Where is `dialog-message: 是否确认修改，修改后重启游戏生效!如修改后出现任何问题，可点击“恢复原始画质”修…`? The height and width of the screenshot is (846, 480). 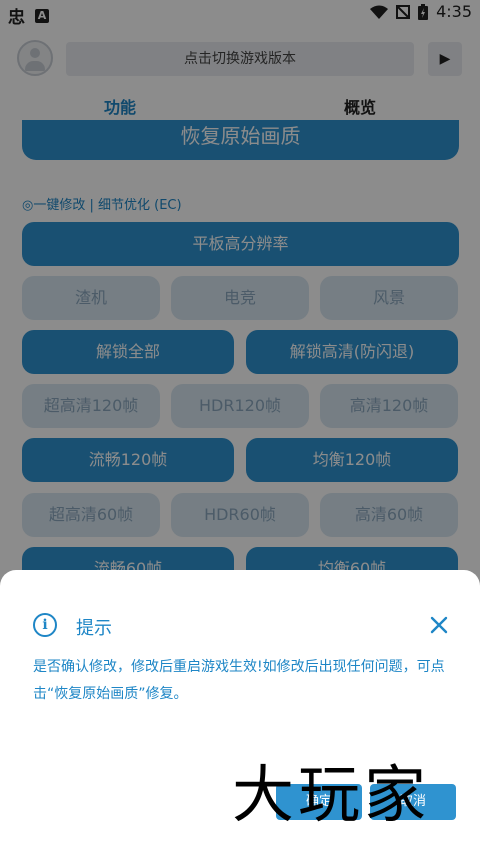 dialog-message: 是否确认修改，修改后重启游戏生效!如修改后出现任何问题，可点击“恢复原始画质”修… is located at coordinates (239, 680).